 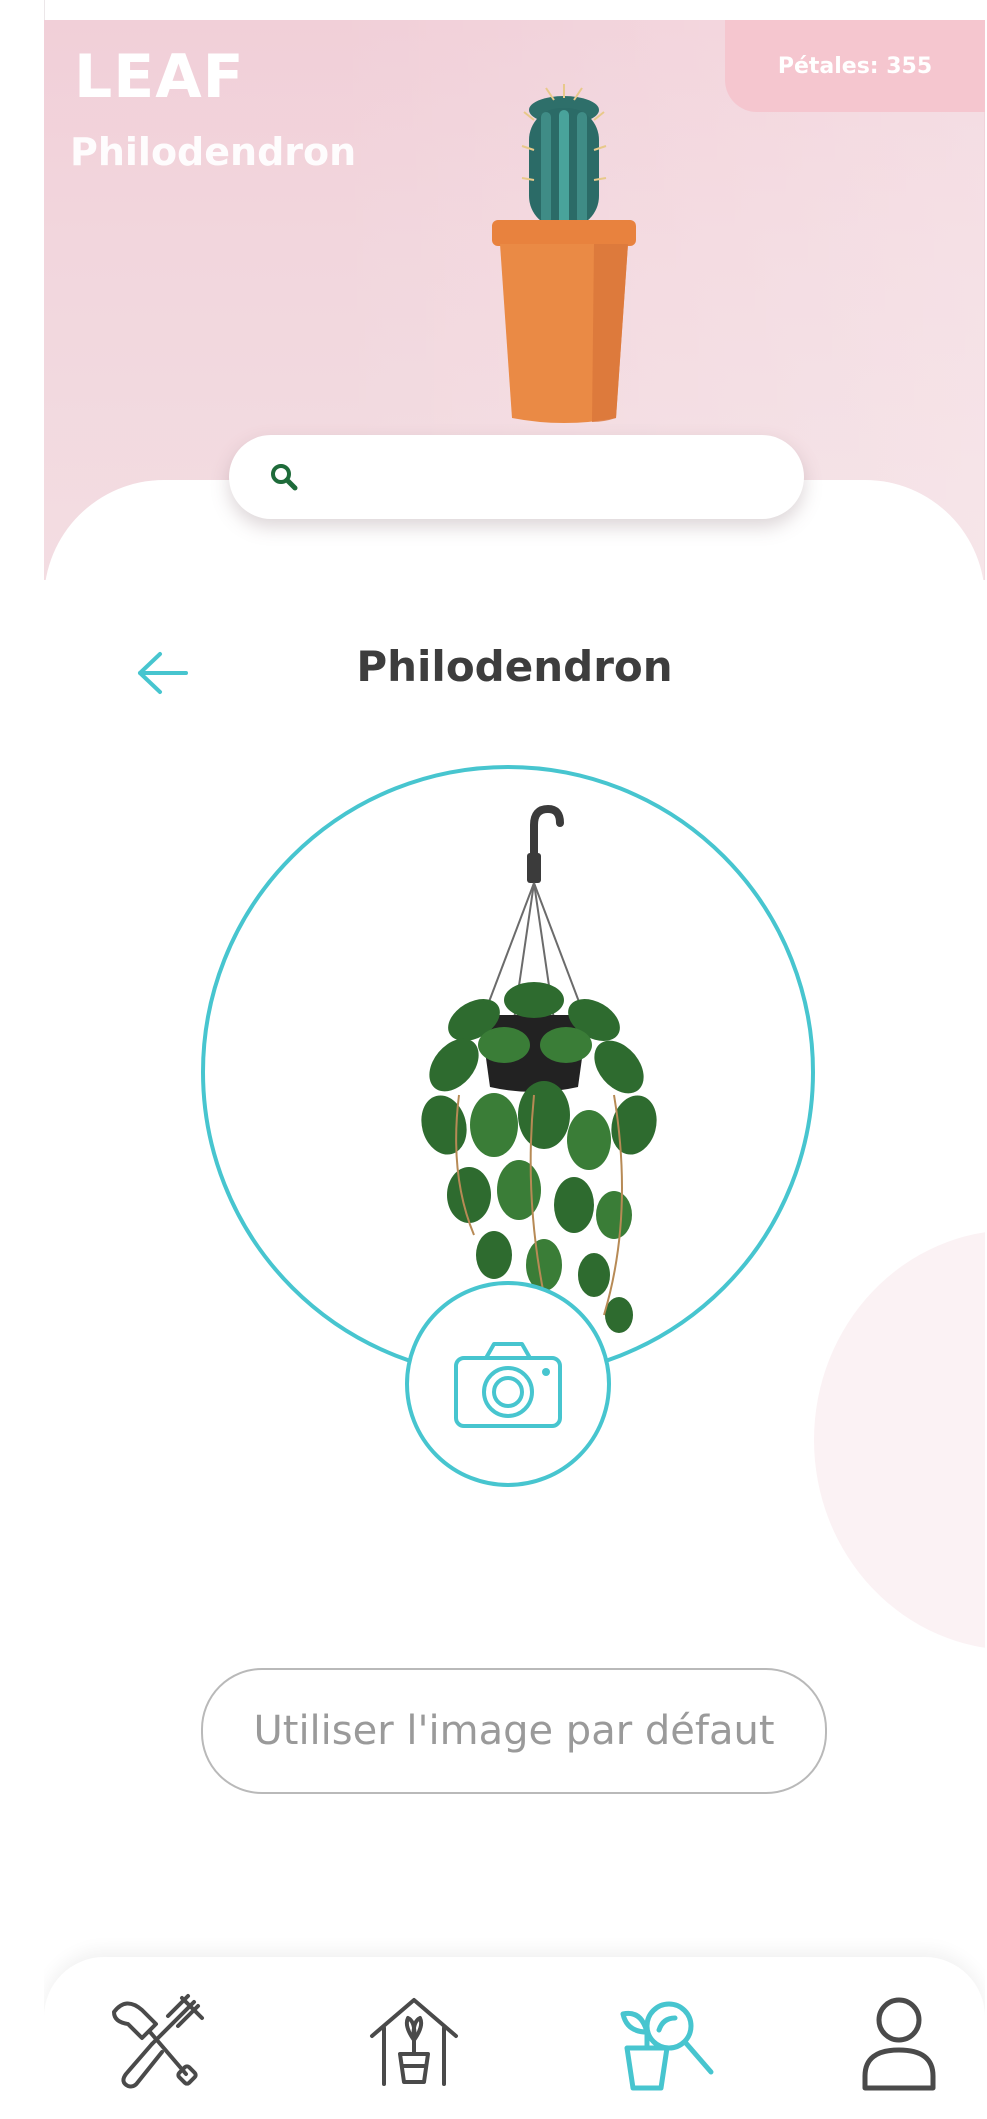 I want to click on left-margin, so click(x=22, y=1059).